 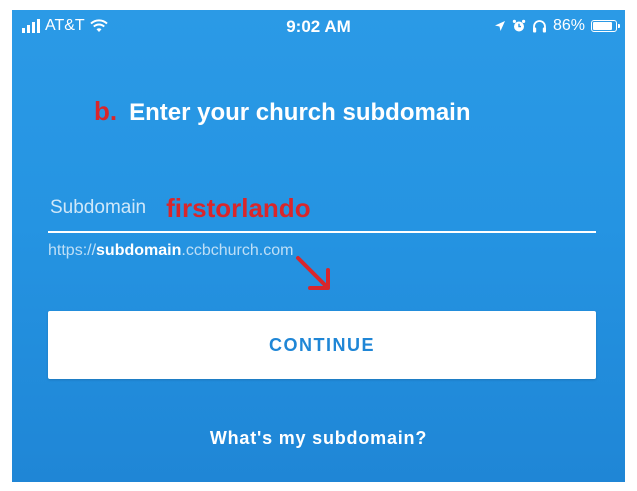 What do you see at coordinates (519, 25) in the screenshot?
I see `alarm-clock-icon` at bounding box center [519, 25].